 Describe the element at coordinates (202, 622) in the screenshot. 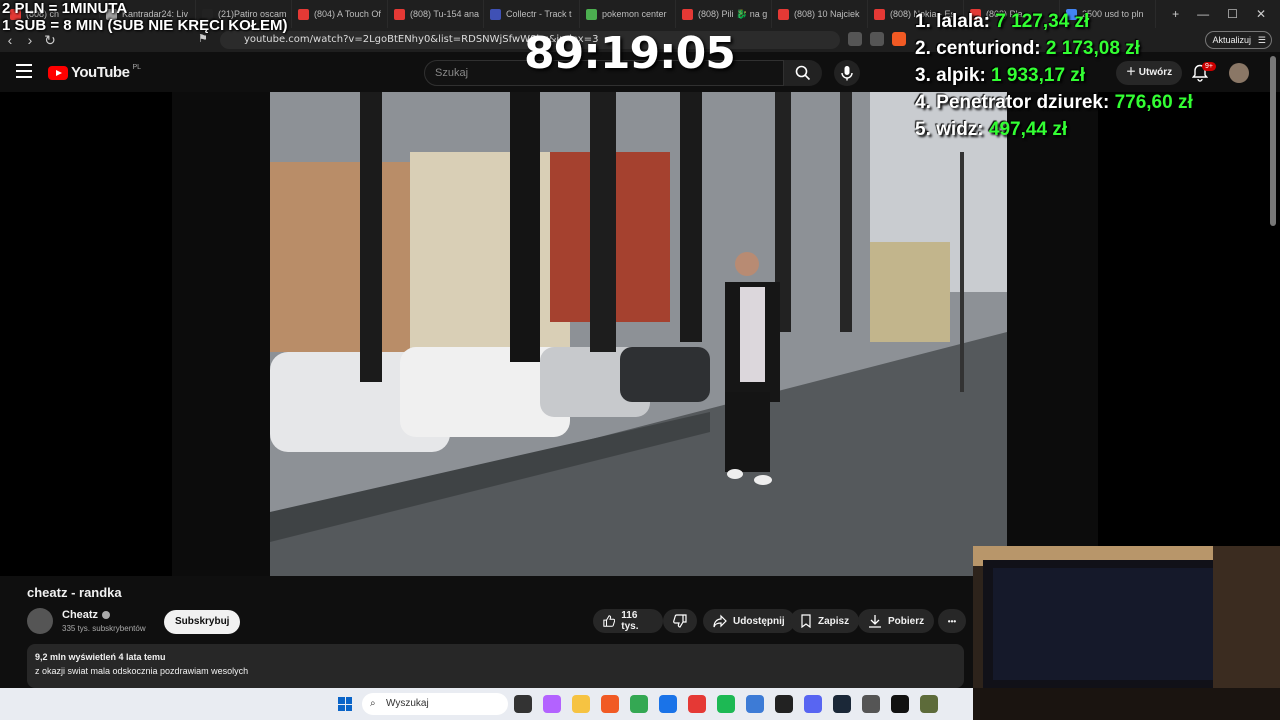

I see `subscribe-button: Subskrybuj` at that location.